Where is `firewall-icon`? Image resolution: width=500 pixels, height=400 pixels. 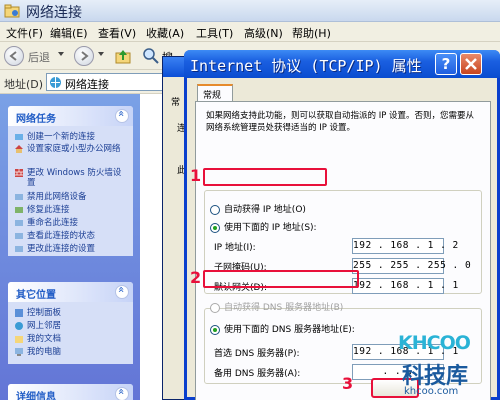 firewall-icon is located at coordinates (19, 173).